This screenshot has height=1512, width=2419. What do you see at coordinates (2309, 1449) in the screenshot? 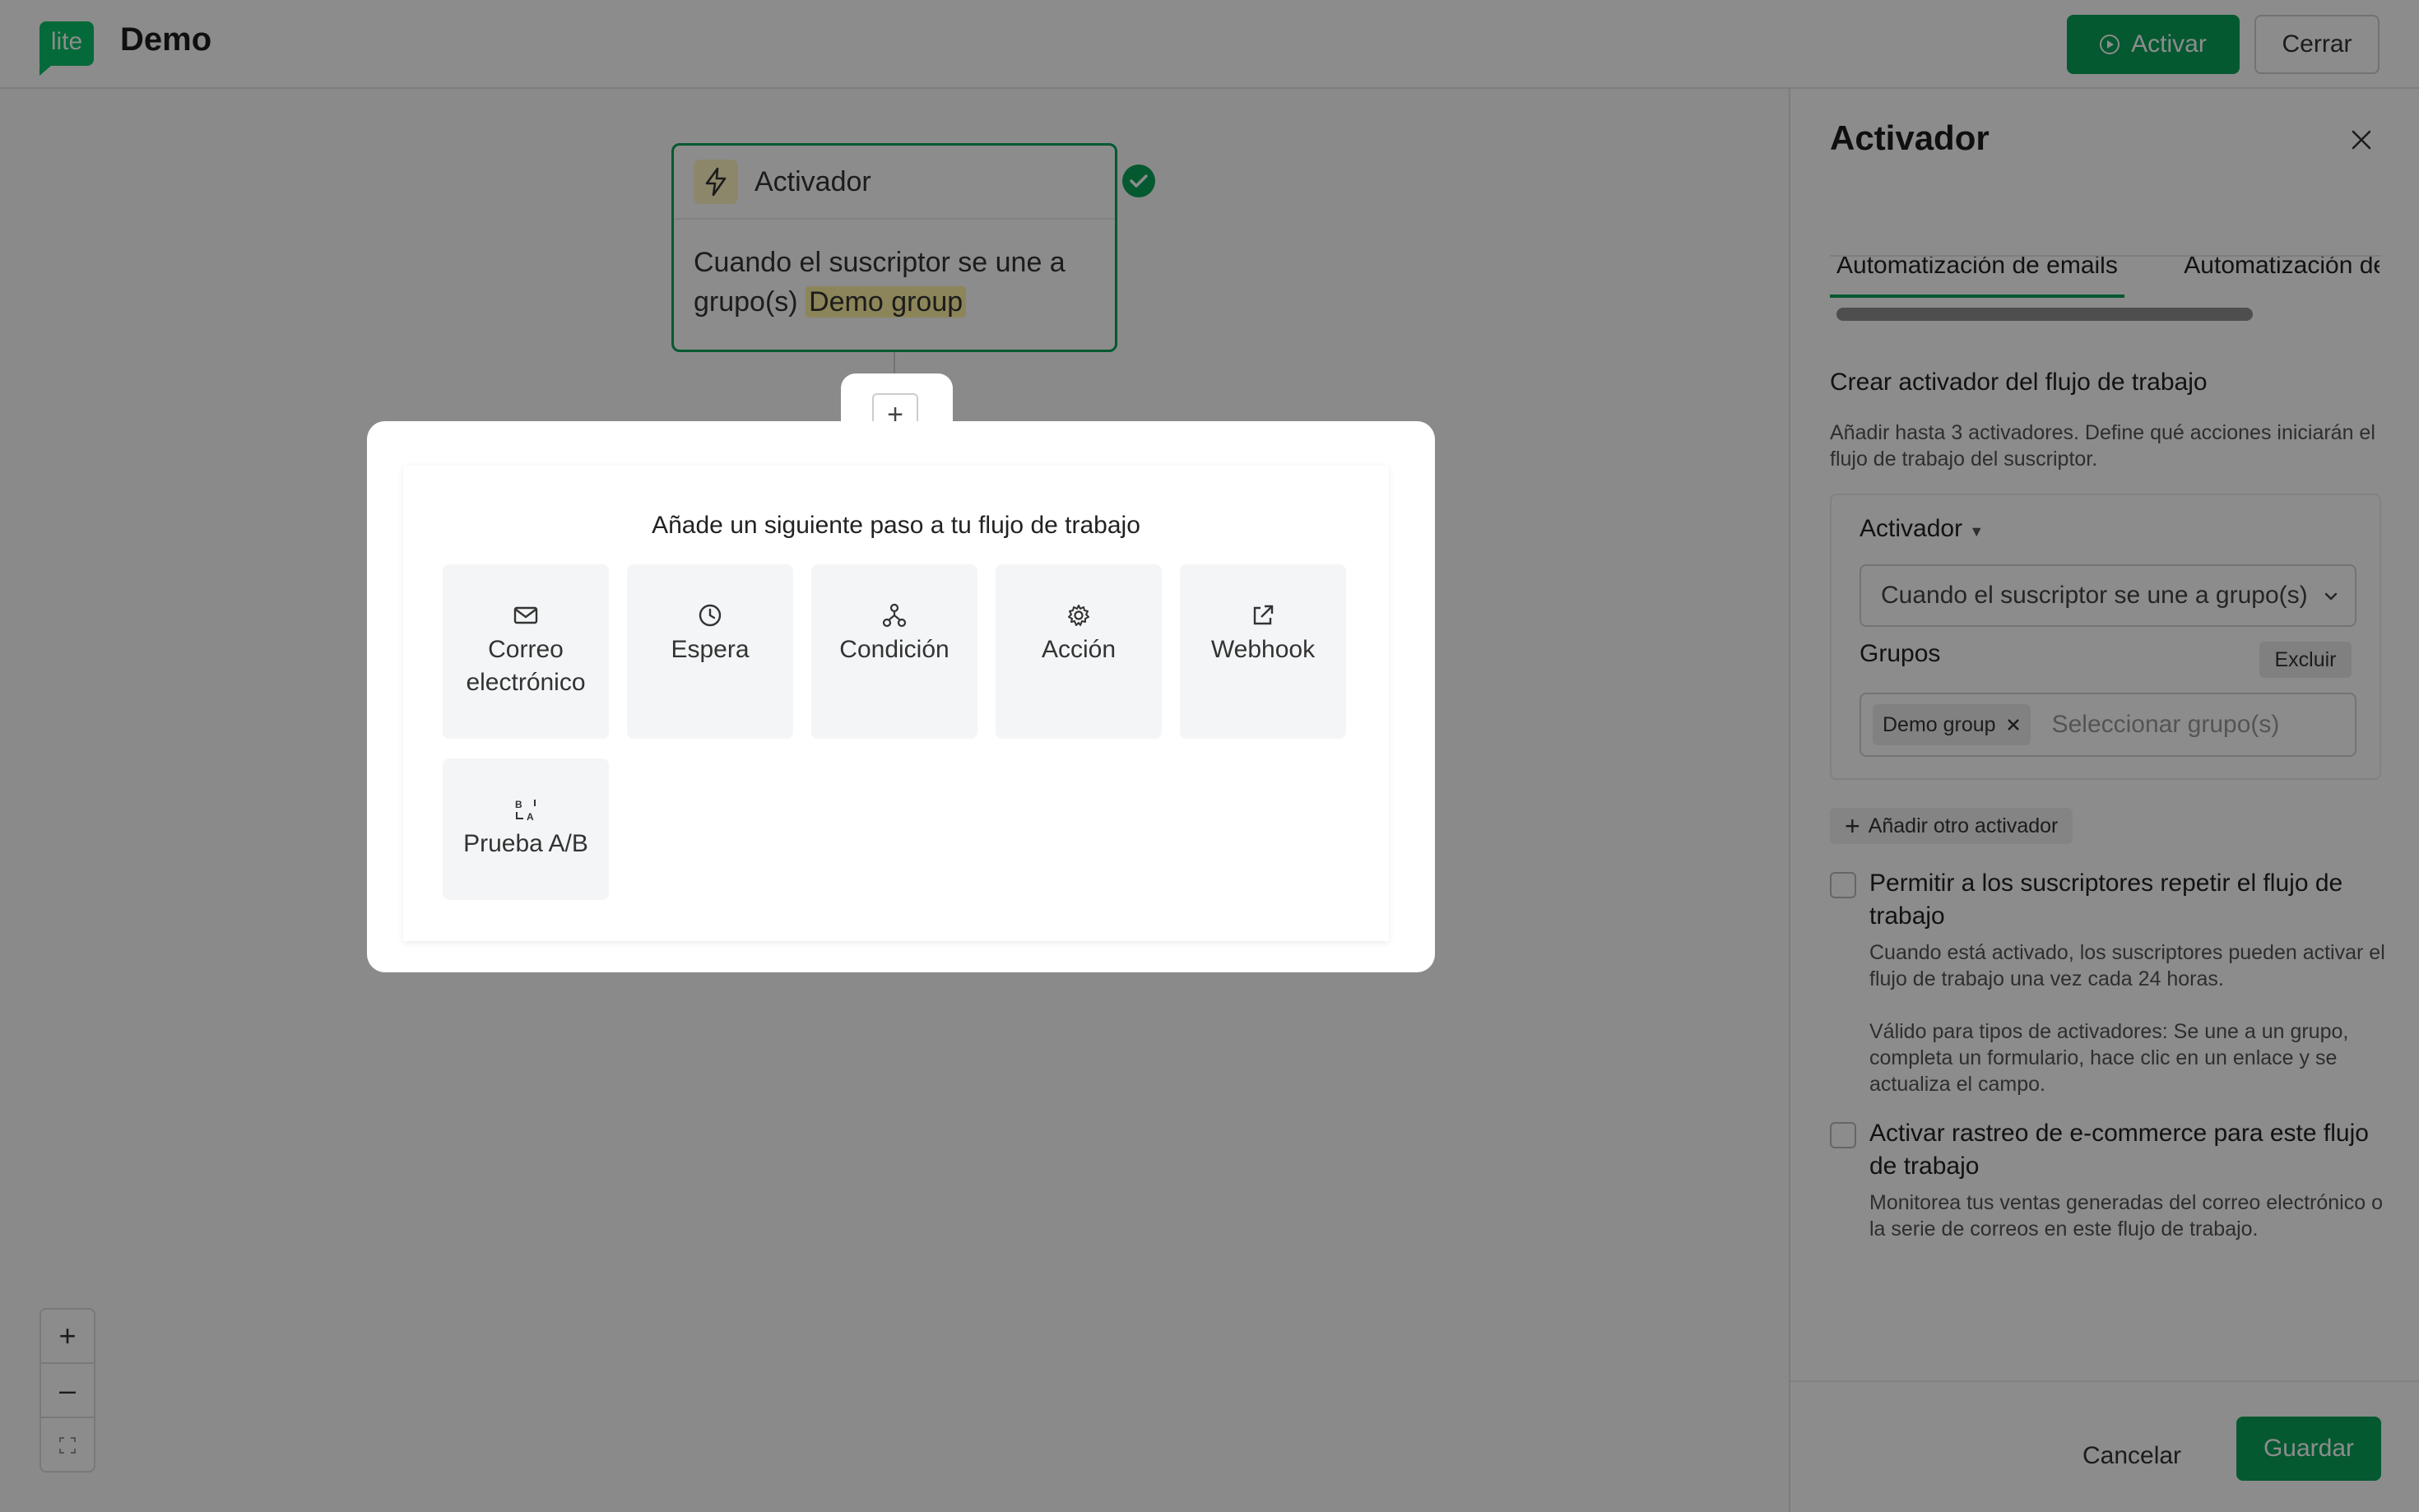
I see `save-button: Guardar` at bounding box center [2309, 1449].